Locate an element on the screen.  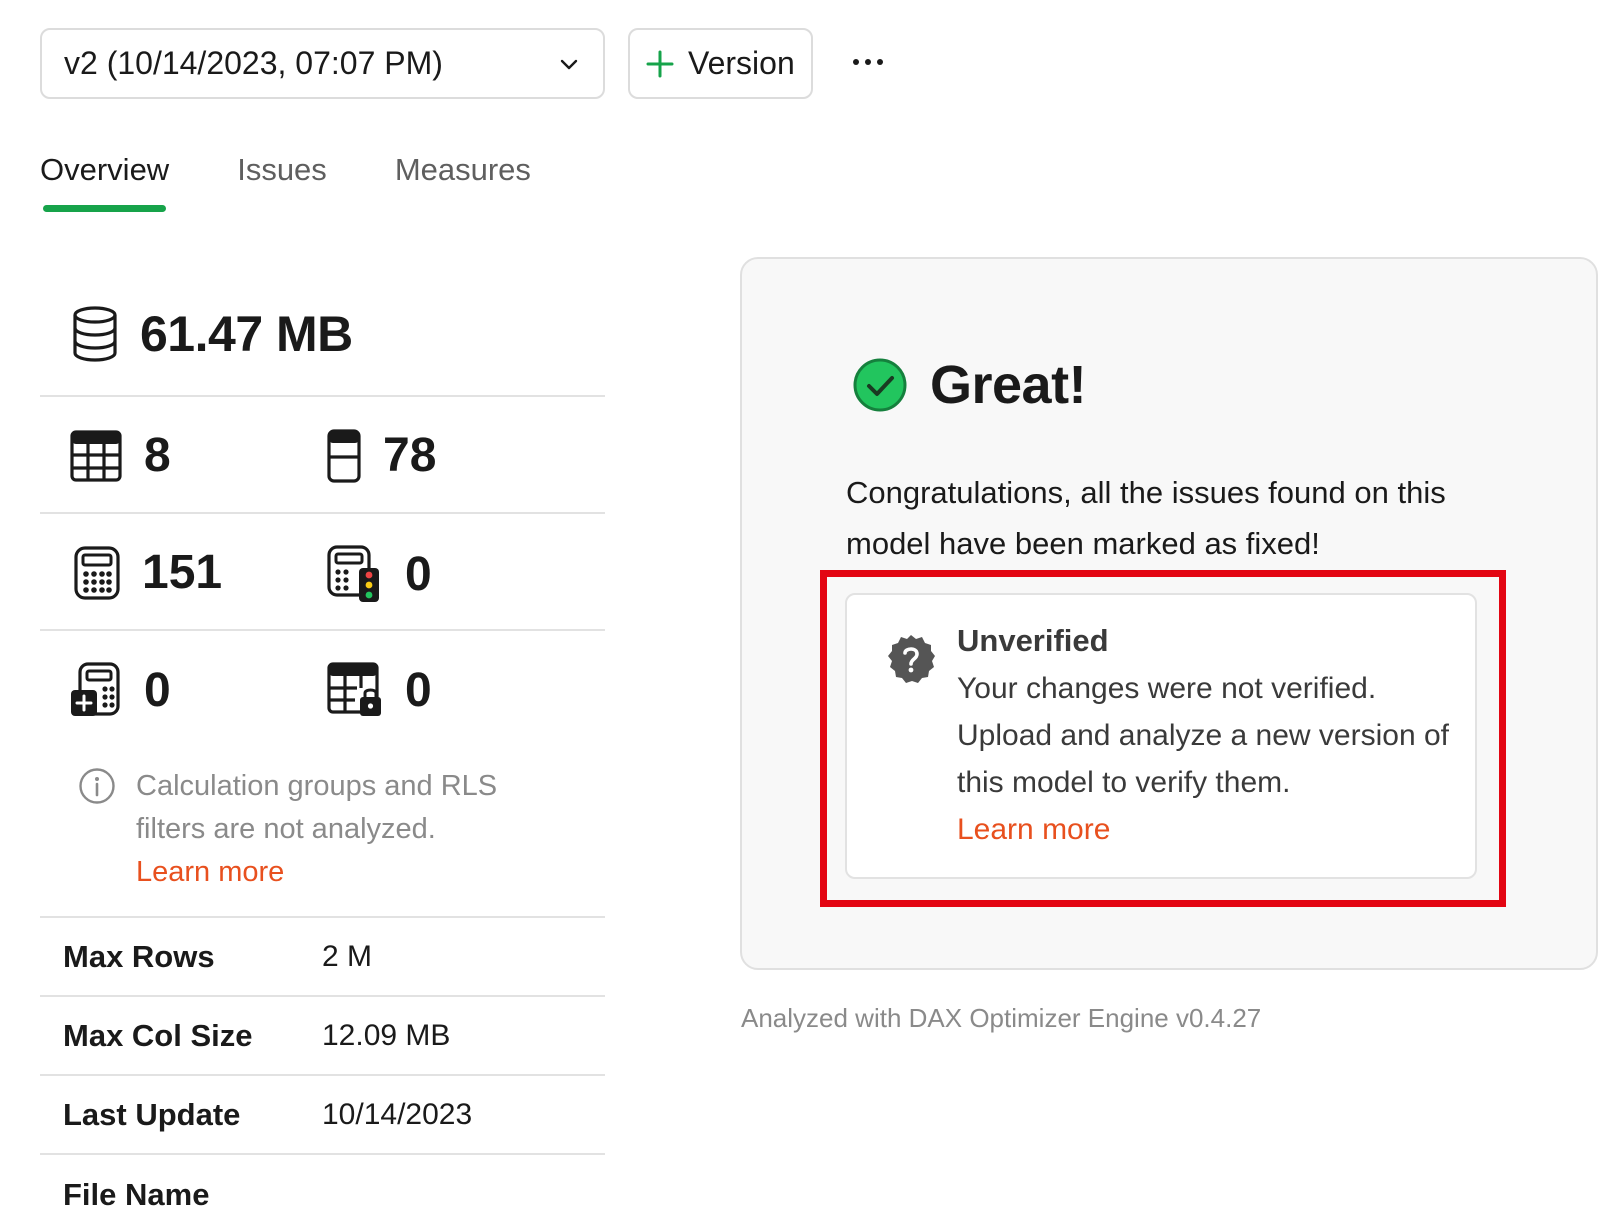
table-icon is located at coordinates (96, 455).